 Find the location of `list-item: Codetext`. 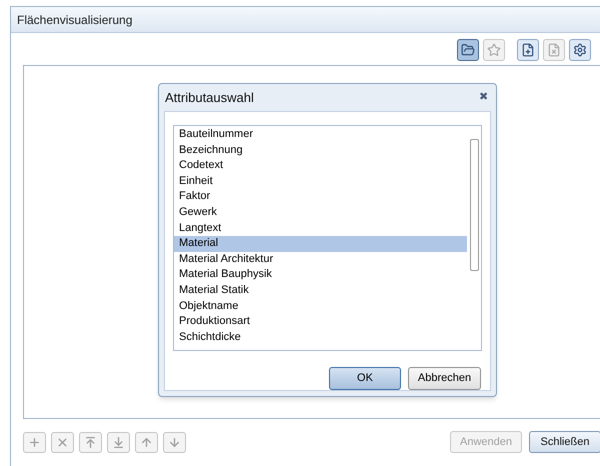

list-item: Codetext is located at coordinates (320, 166).